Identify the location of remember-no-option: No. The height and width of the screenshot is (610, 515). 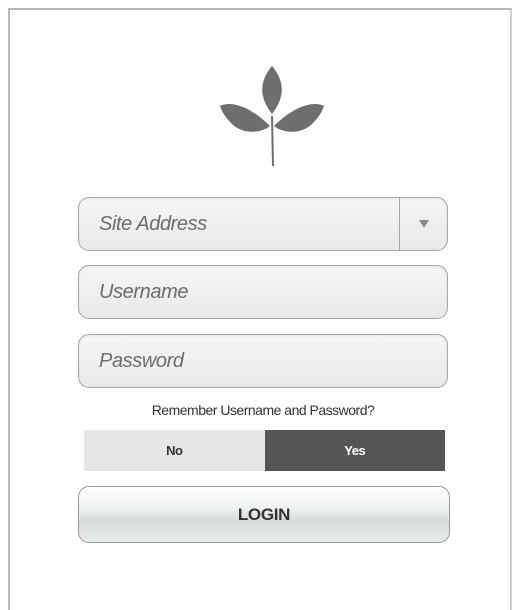
(174, 450).